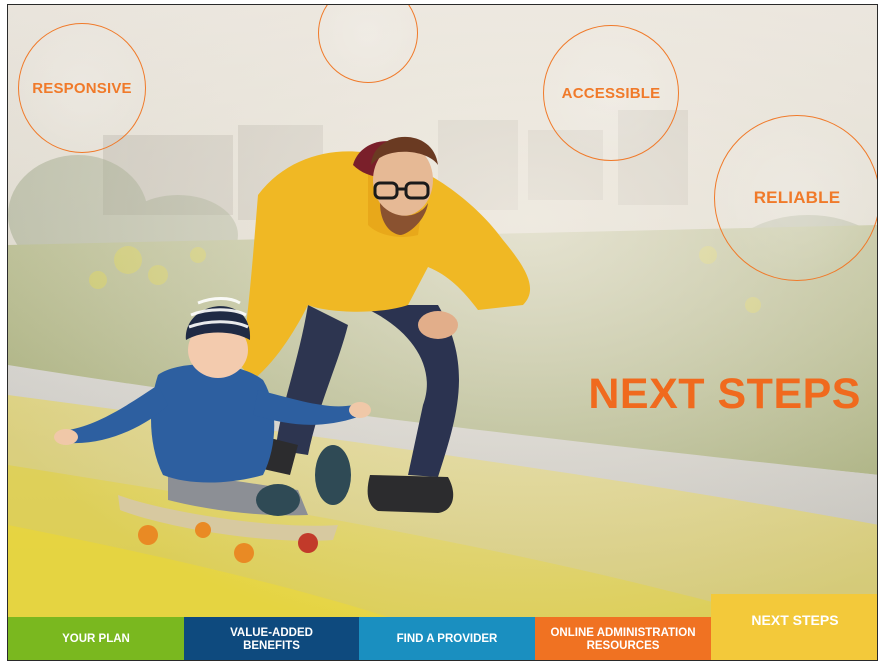 Image resolution: width=880 pixels, height=664 pixels. I want to click on tab-online-administration-resources-label: ONLINE ADMINISTRATION RESOURCES, so click(623, 639).